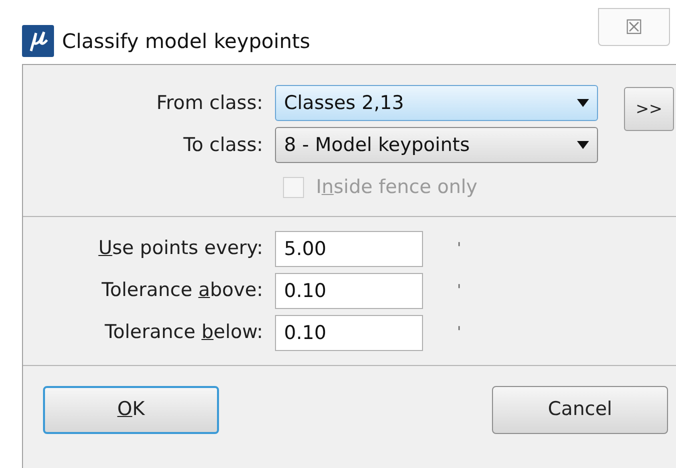  What do you see at coordinates (209, 103) in the screenshot?
I see `combo-label: From class:` at bounding box center [209, 103].